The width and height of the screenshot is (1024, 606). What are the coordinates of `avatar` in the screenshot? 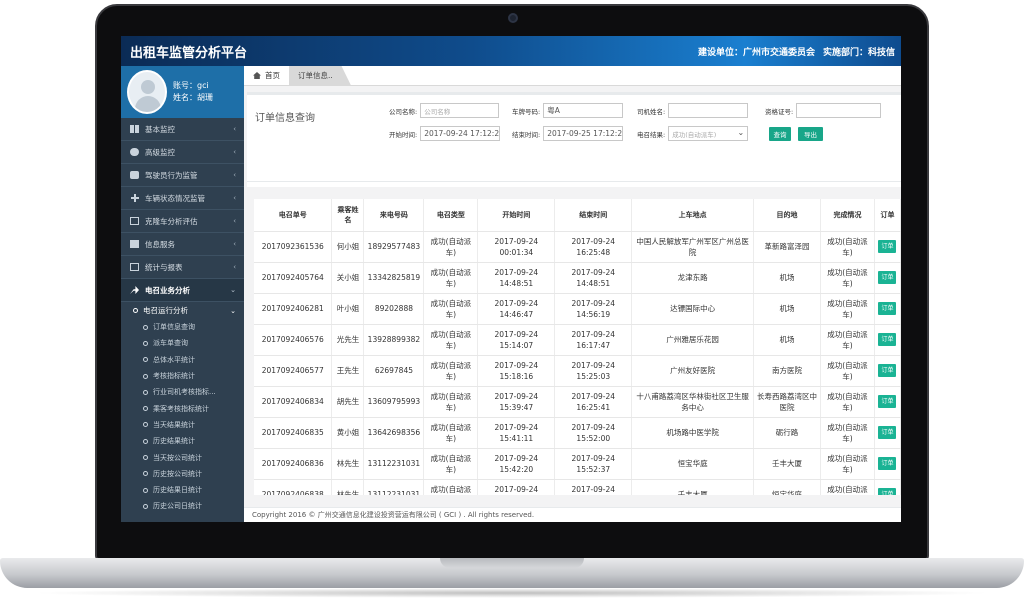 It's located at (147, 92).